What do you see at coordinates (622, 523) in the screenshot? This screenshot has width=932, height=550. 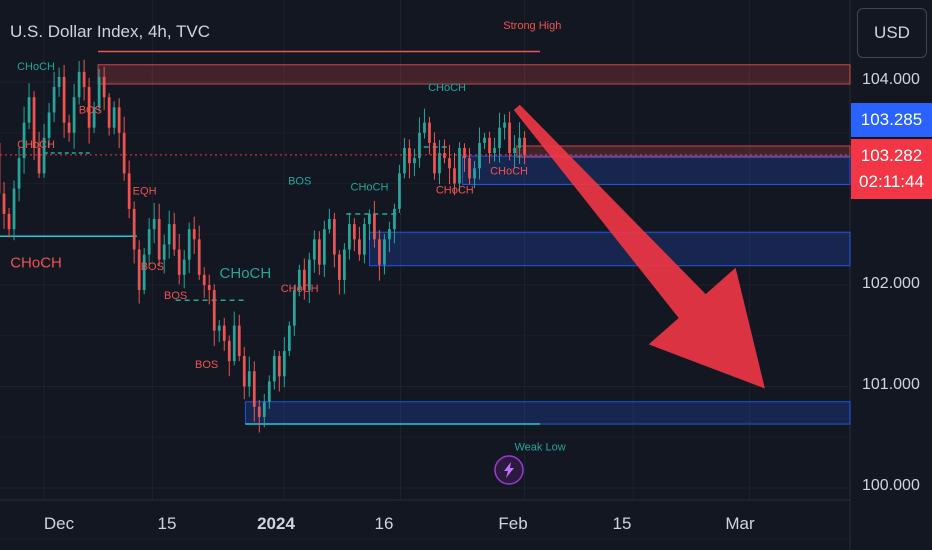 I see `time-tick: 15` at bounding box center [622, 523].